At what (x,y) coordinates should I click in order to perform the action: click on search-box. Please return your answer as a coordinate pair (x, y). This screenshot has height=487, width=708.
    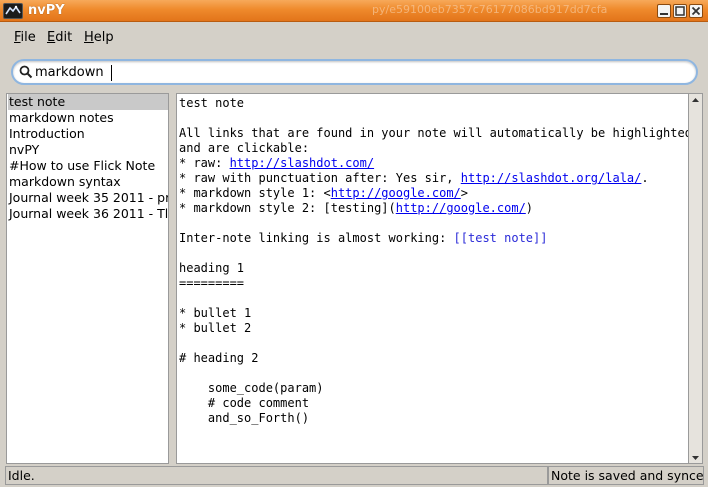
    Looking at the image, I should click on (354, 72).